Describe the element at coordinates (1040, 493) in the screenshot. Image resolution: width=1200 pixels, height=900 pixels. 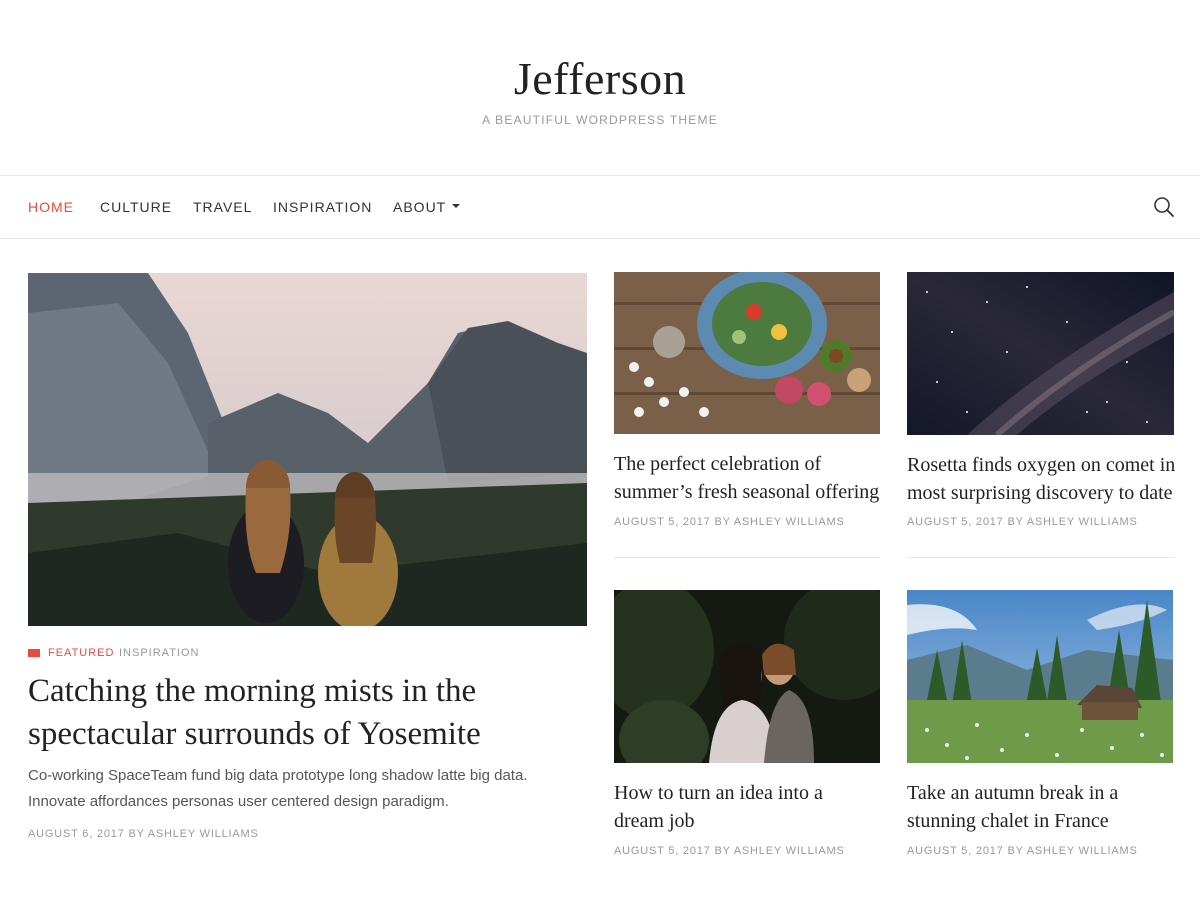
I see `post-title-line: most surprising discovery to date` at that location.